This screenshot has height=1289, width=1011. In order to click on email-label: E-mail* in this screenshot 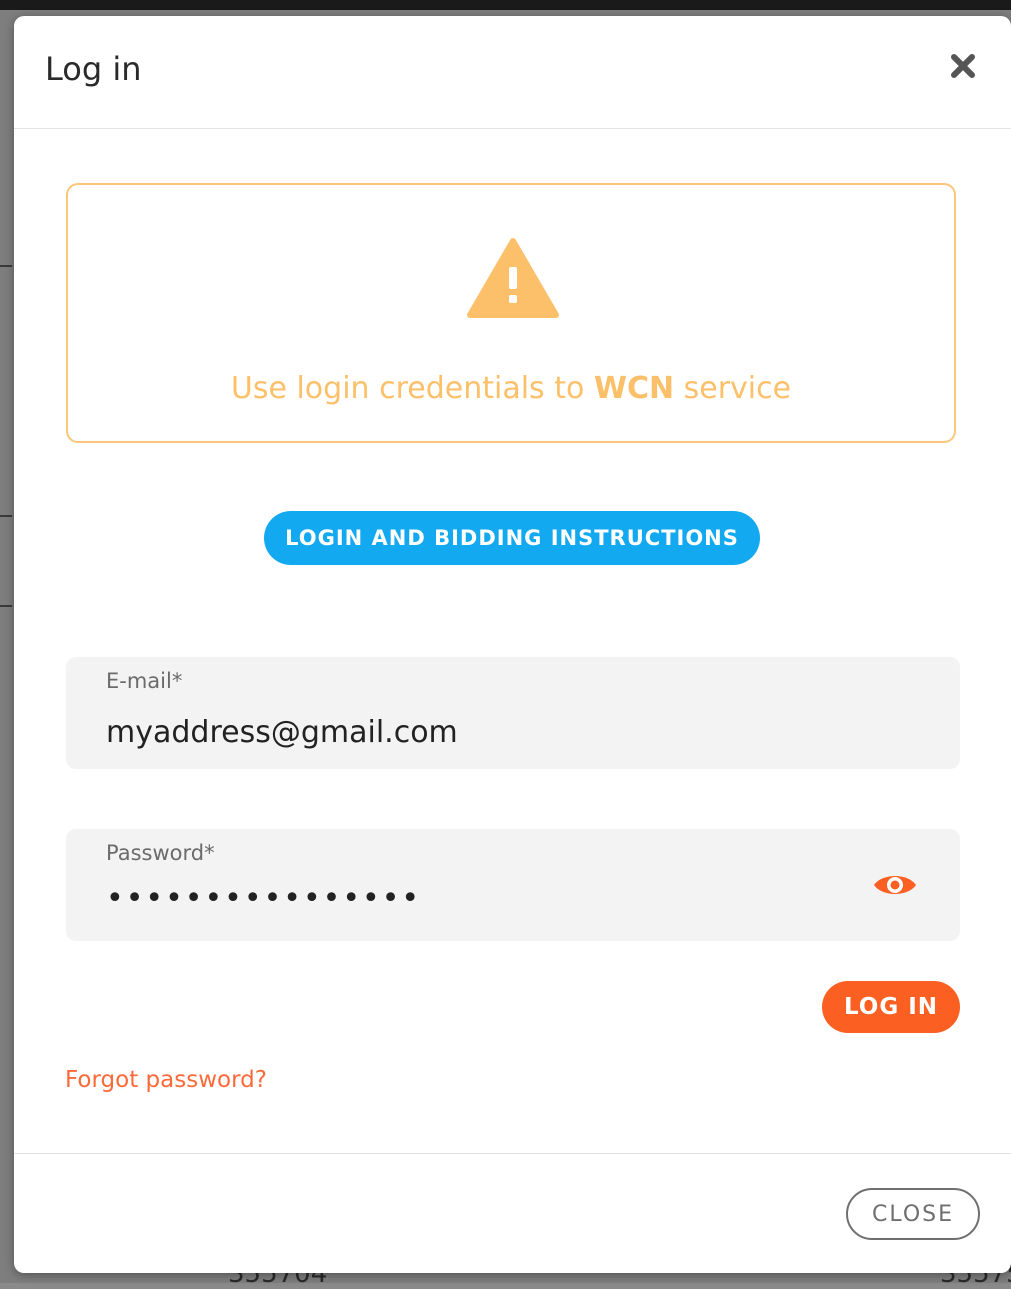, I will do `click(144, 681)`.